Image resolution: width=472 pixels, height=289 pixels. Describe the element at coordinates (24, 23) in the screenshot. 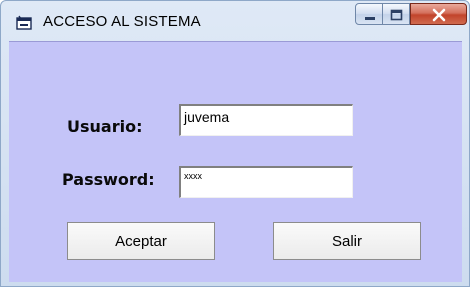

I see `form-window-icon` at that location.